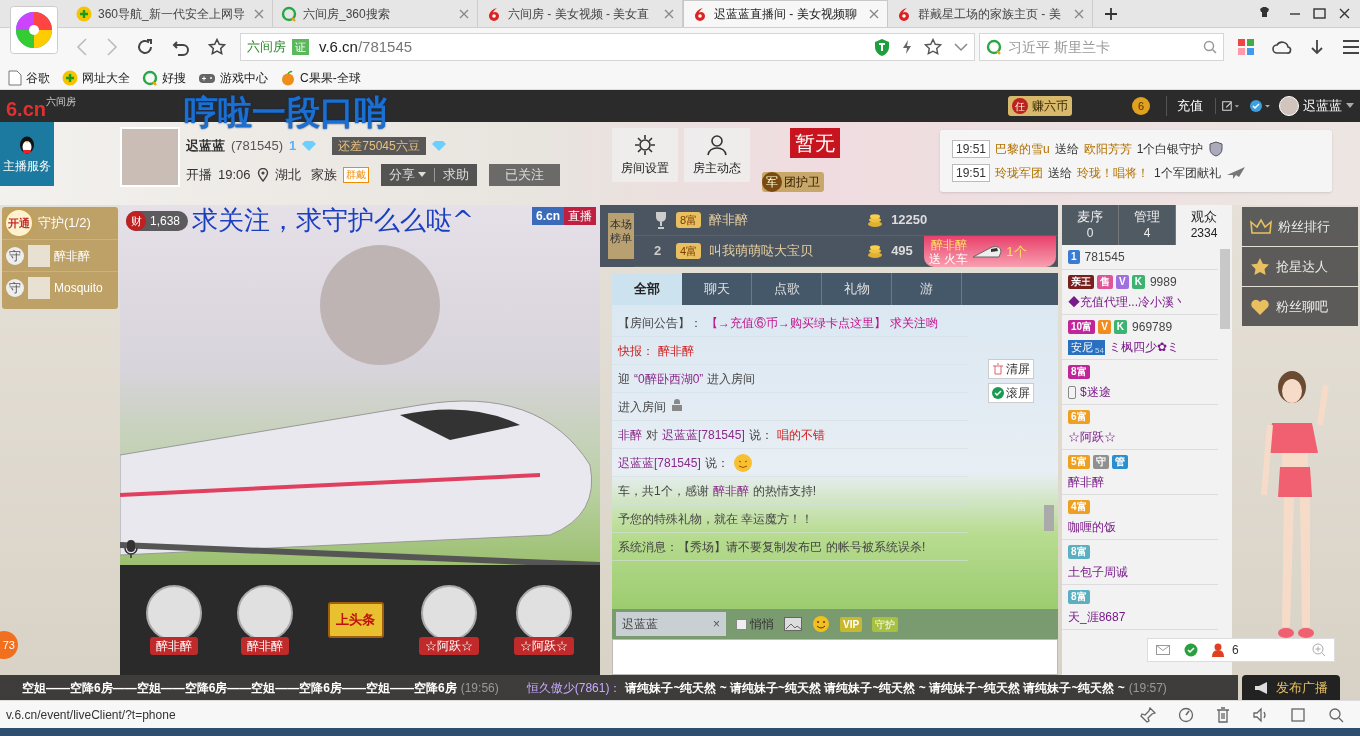  Describe the element at coordinates (1098, 572) in the screenshot. I see `user-name: 土包子周诚` at that location.